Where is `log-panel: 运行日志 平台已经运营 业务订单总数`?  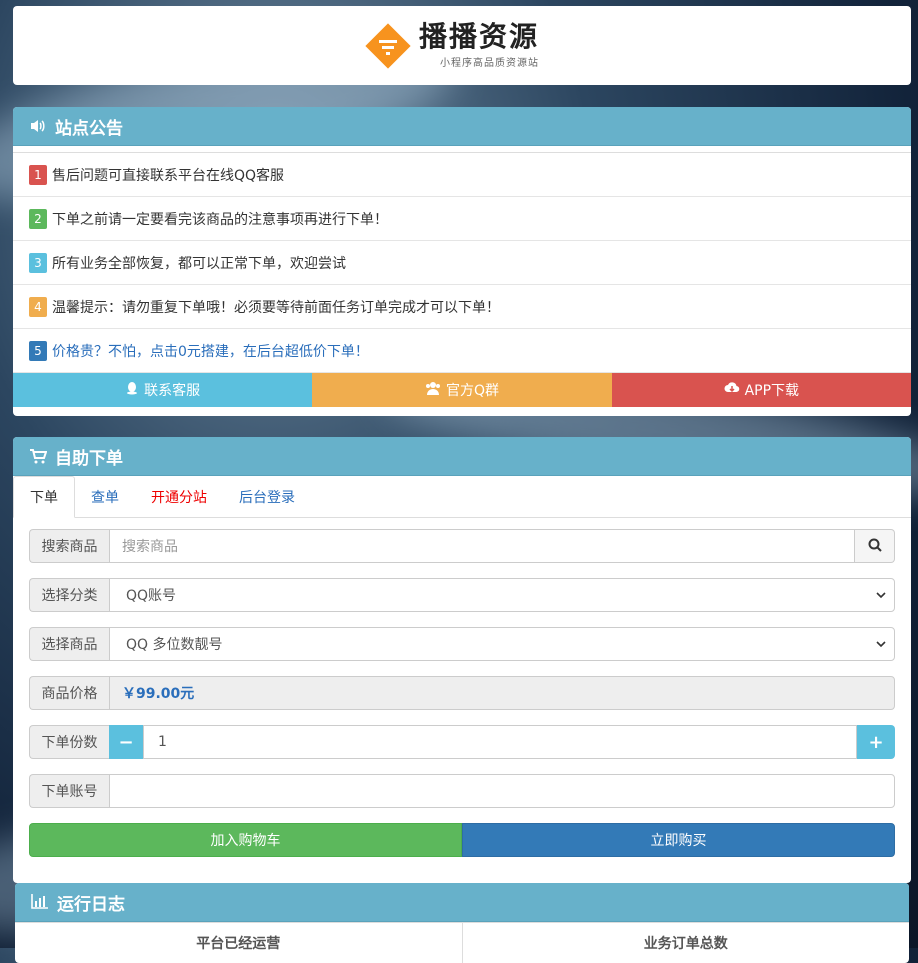 log-panel: 运行日志 平台已经运营 业务订单总数 is located at coordinates (462, 923).